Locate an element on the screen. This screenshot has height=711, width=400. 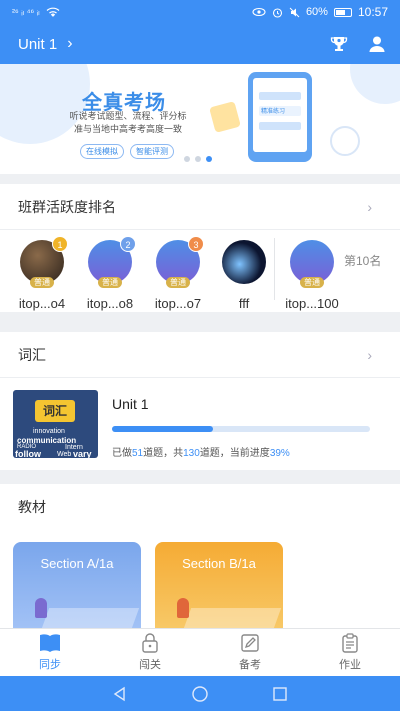
rank-member: 普通 fff is located at coordinates (244, 275).